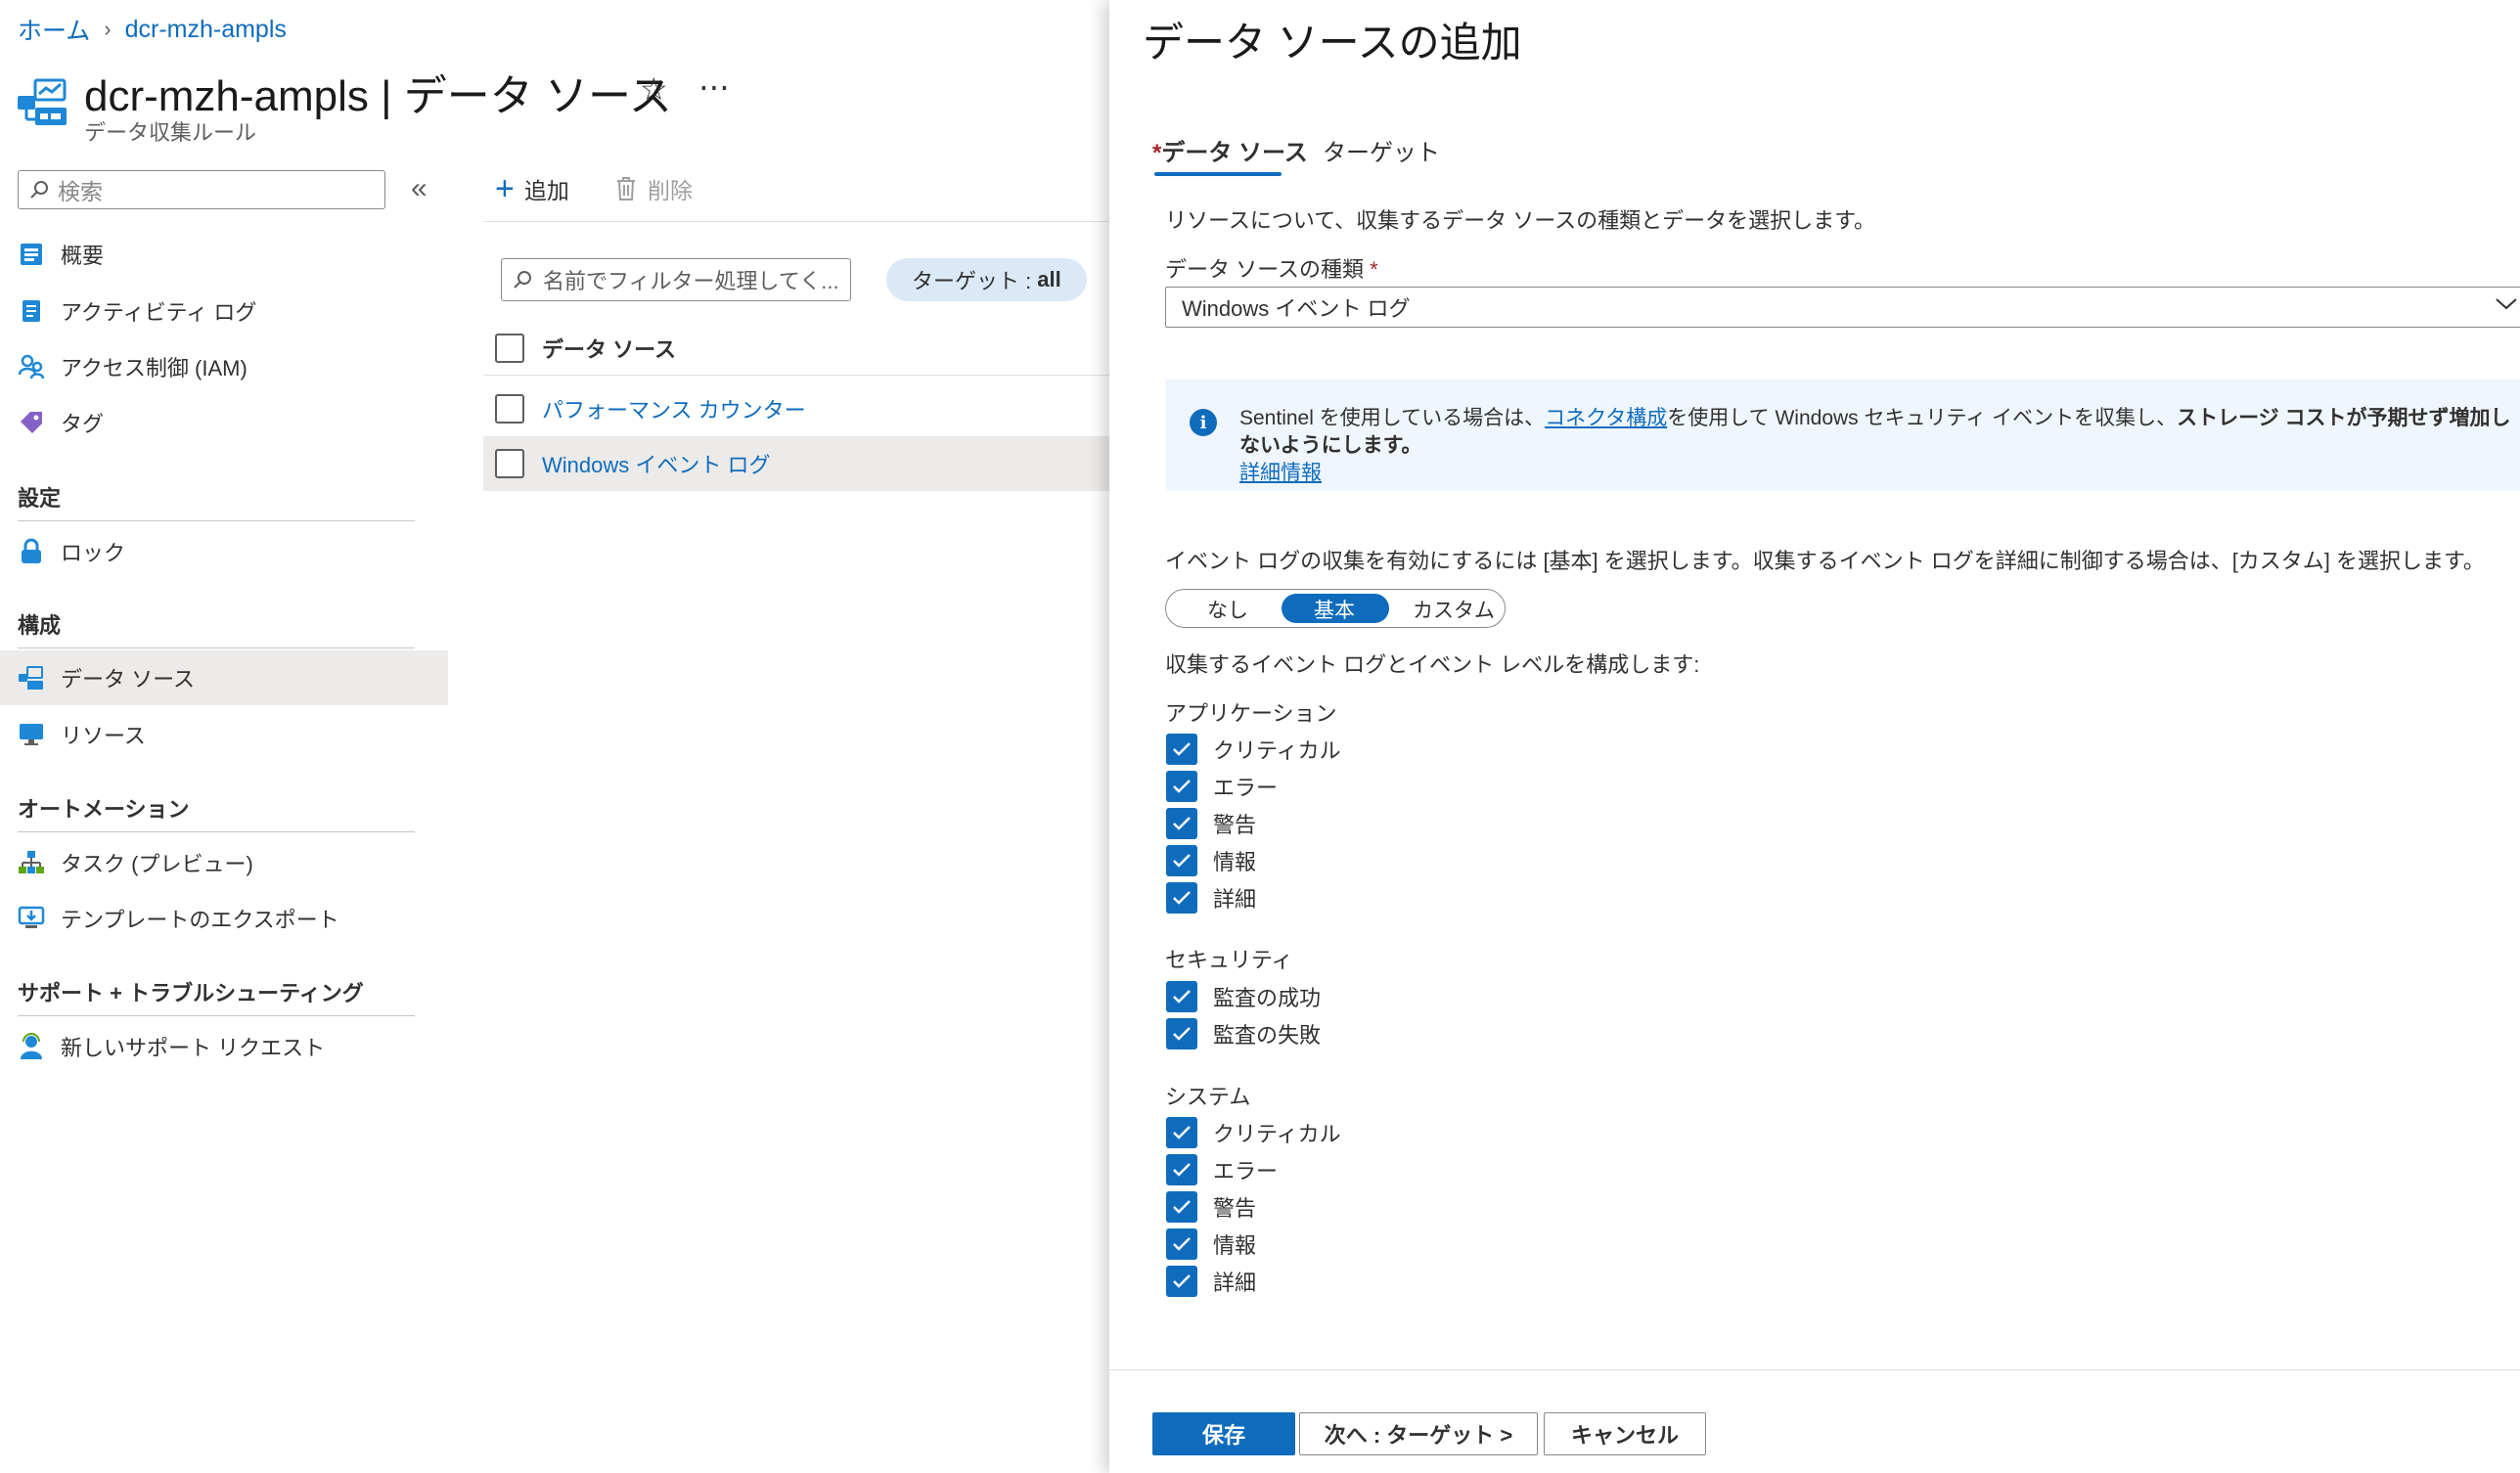 The image size is (2520, 1473). What do you see at coordinates (2506, 305) in the screenshot?
I see `chevron-down-icon` at bounding box center [2506, 305].